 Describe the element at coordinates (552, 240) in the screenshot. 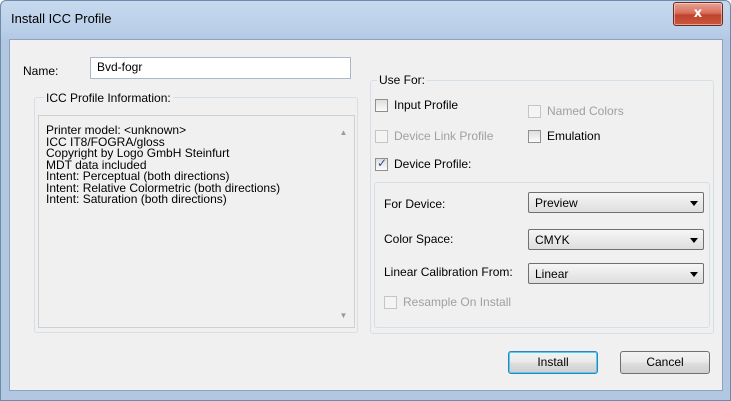

I see `color-space-value: CMYK` at that location.